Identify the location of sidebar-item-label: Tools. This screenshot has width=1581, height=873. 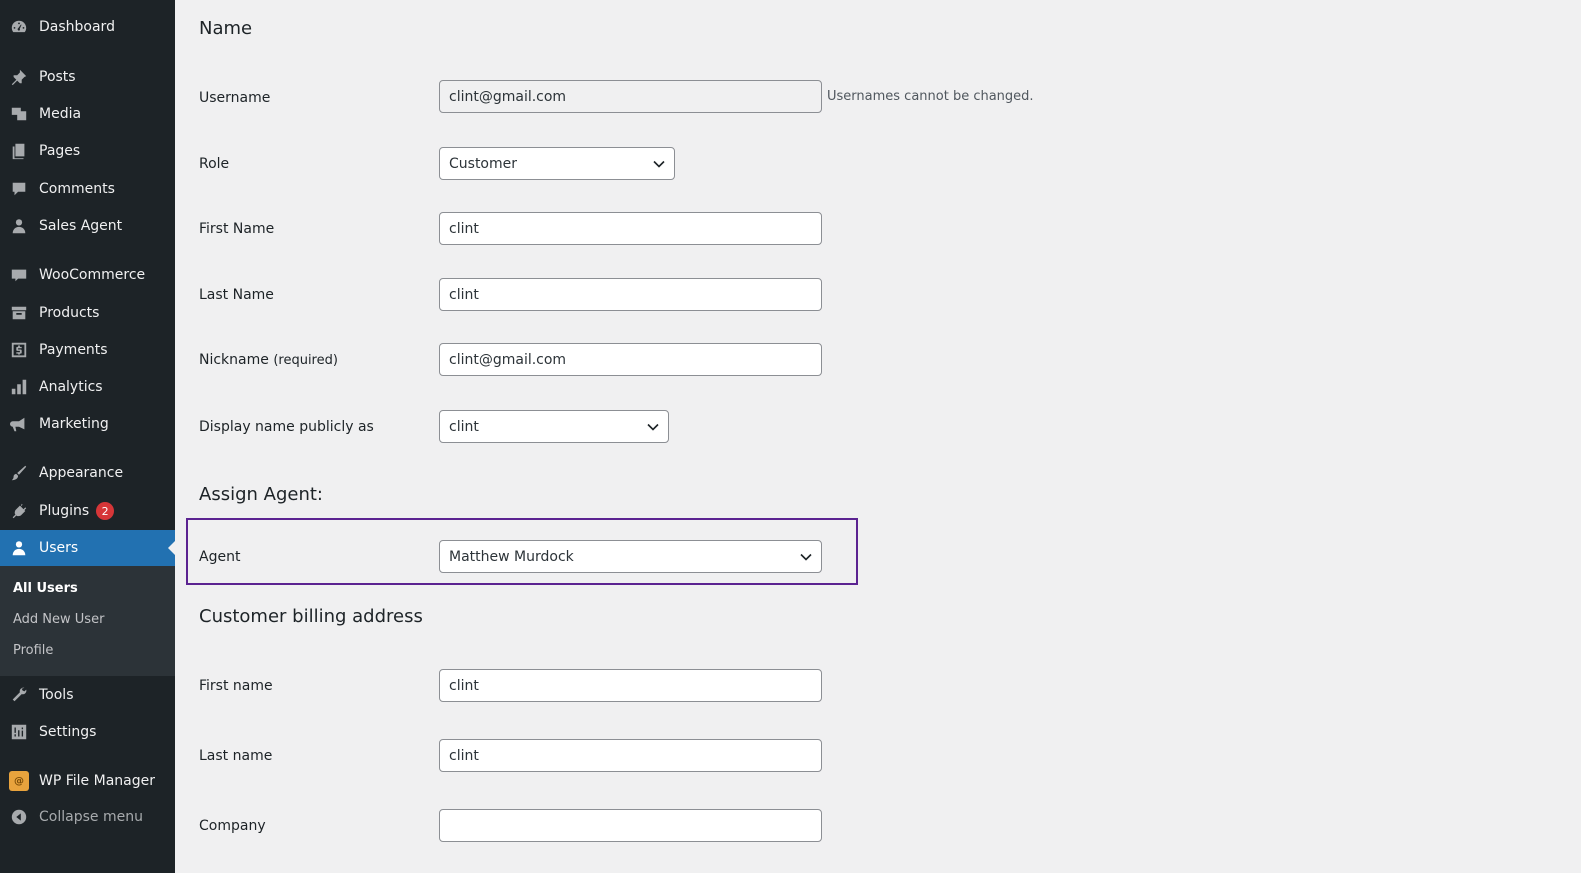
(56, 695).